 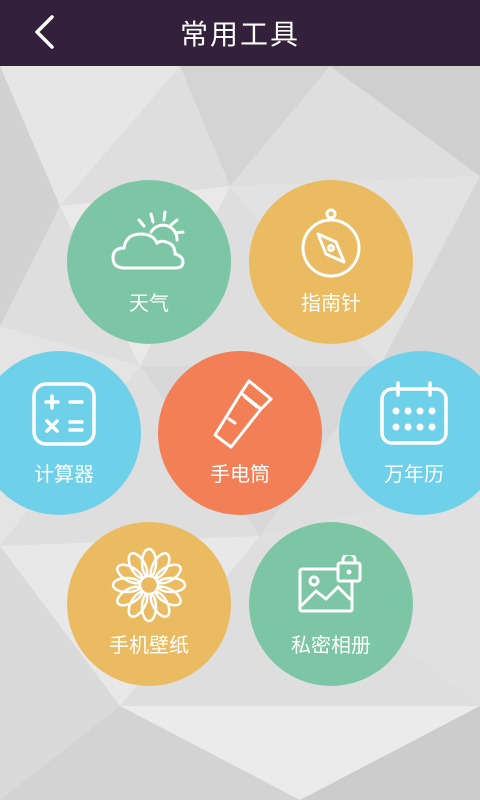 What do you see at coordinates (149, 302) in the screenshot?
I see `weather-label: 天气` at bounding box center [149, 302].